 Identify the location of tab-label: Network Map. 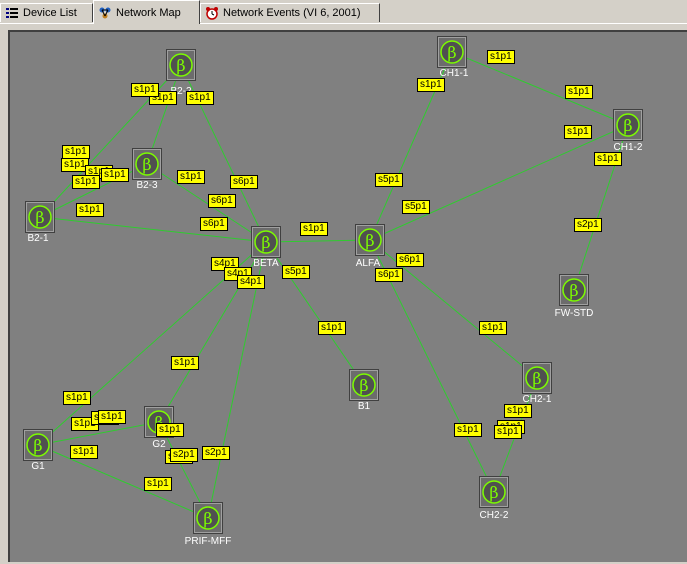
(148, 12).